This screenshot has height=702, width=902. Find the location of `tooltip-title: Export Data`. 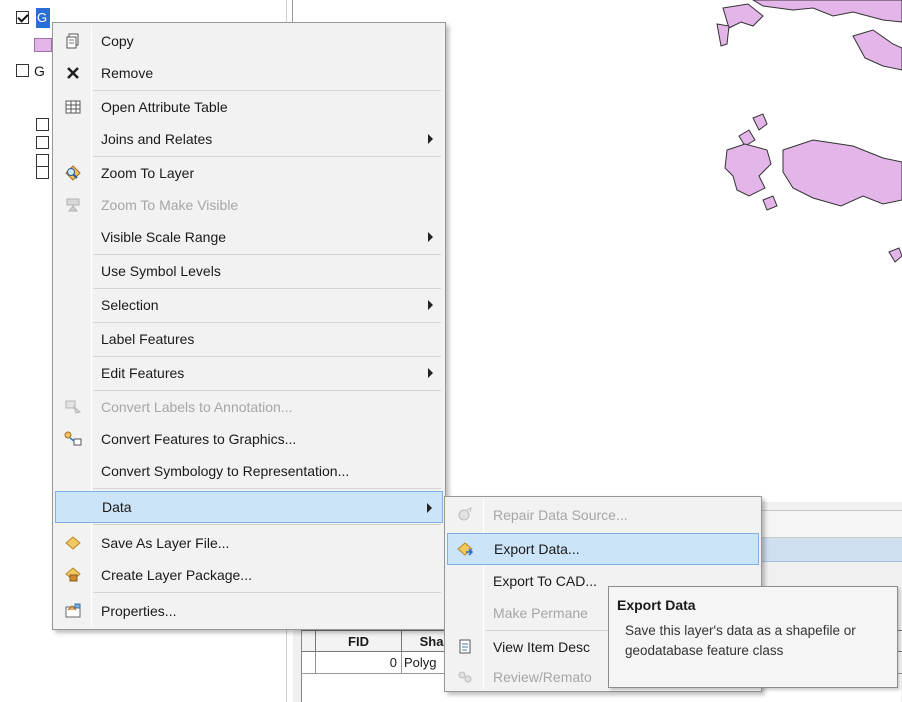

tooltip-title: Export Data is located at coordinates (656, 605).